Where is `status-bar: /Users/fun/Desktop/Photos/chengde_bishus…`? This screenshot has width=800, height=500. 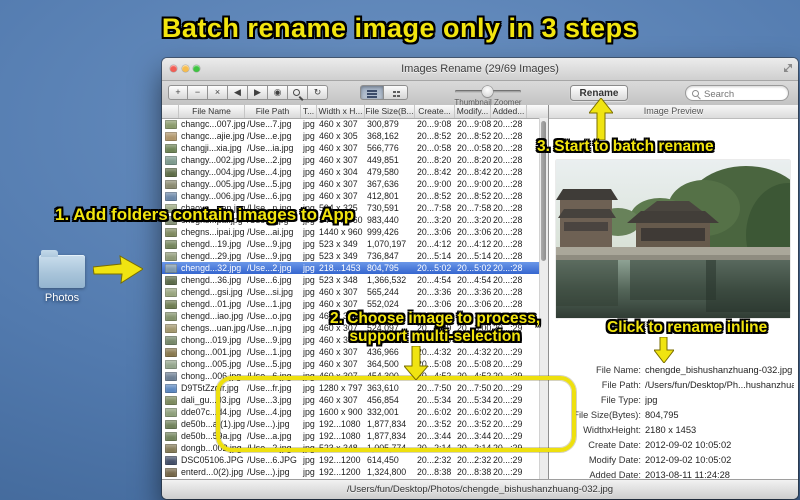 status-bar: /Users/fun/Desktop/Photos/chengde_bishus… is located at coordinates (480, 489).